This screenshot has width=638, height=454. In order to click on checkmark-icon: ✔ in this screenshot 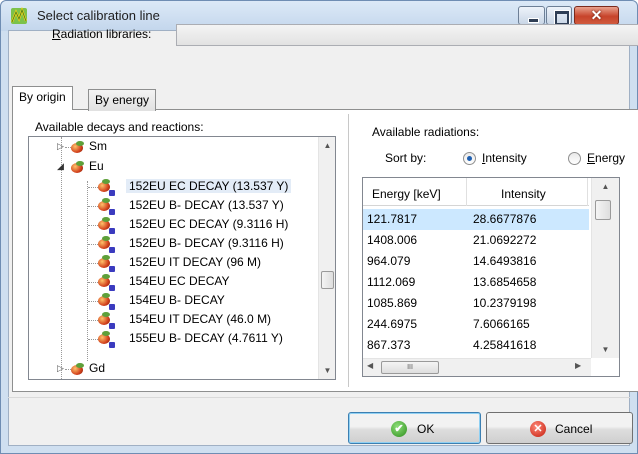, I will do `click(399, 429)`.